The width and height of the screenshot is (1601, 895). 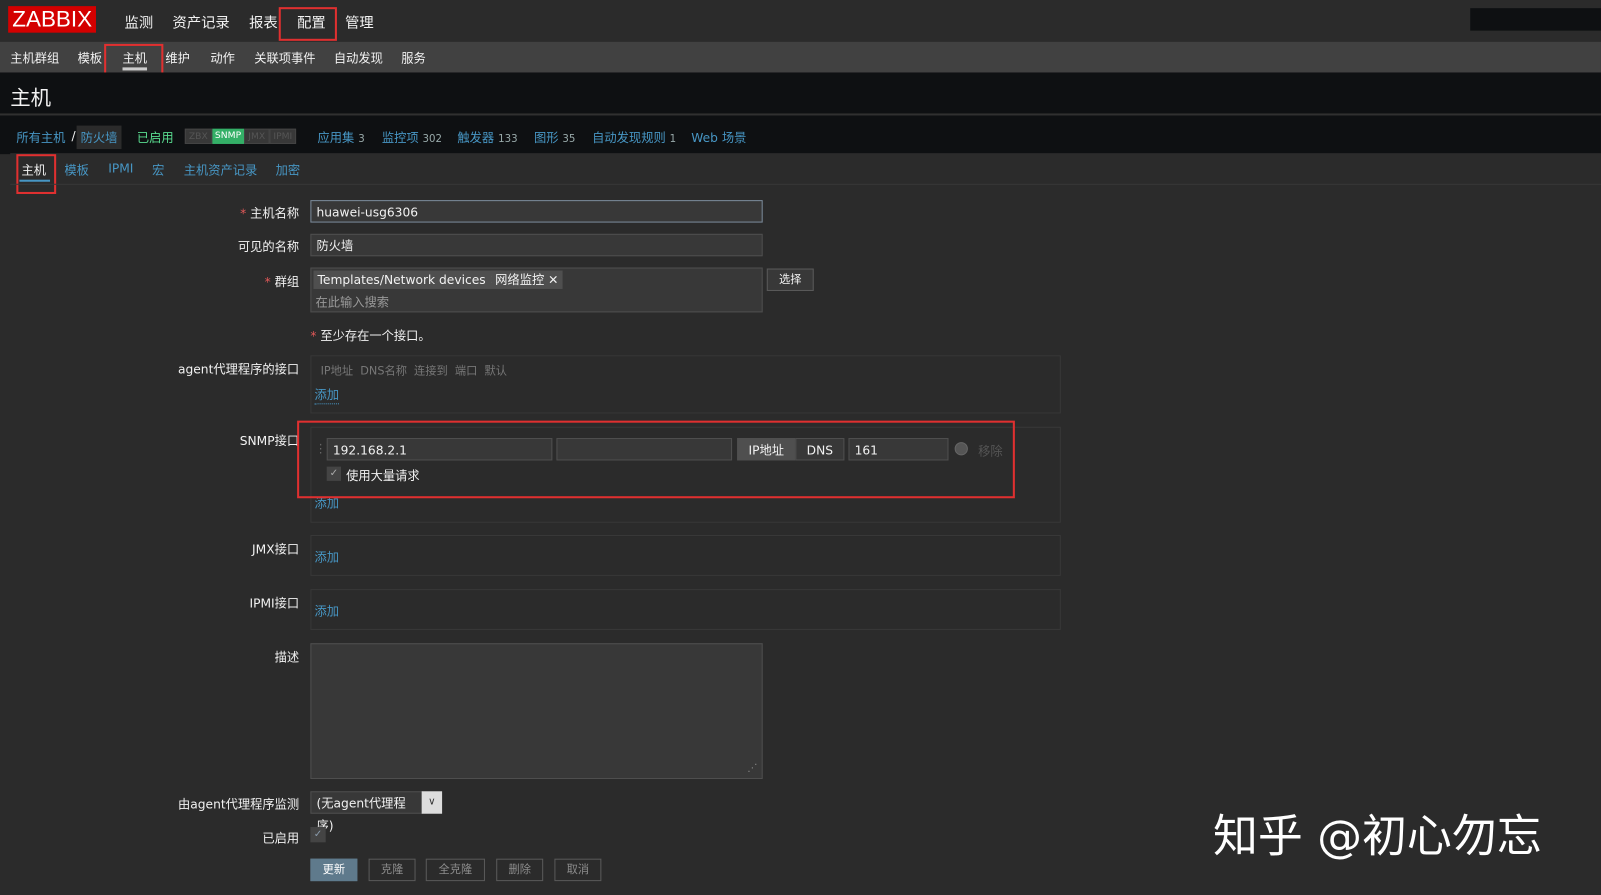 I want to click on agent-interfaces-label: agent代理程序的接口, so click(x=238, y=369).